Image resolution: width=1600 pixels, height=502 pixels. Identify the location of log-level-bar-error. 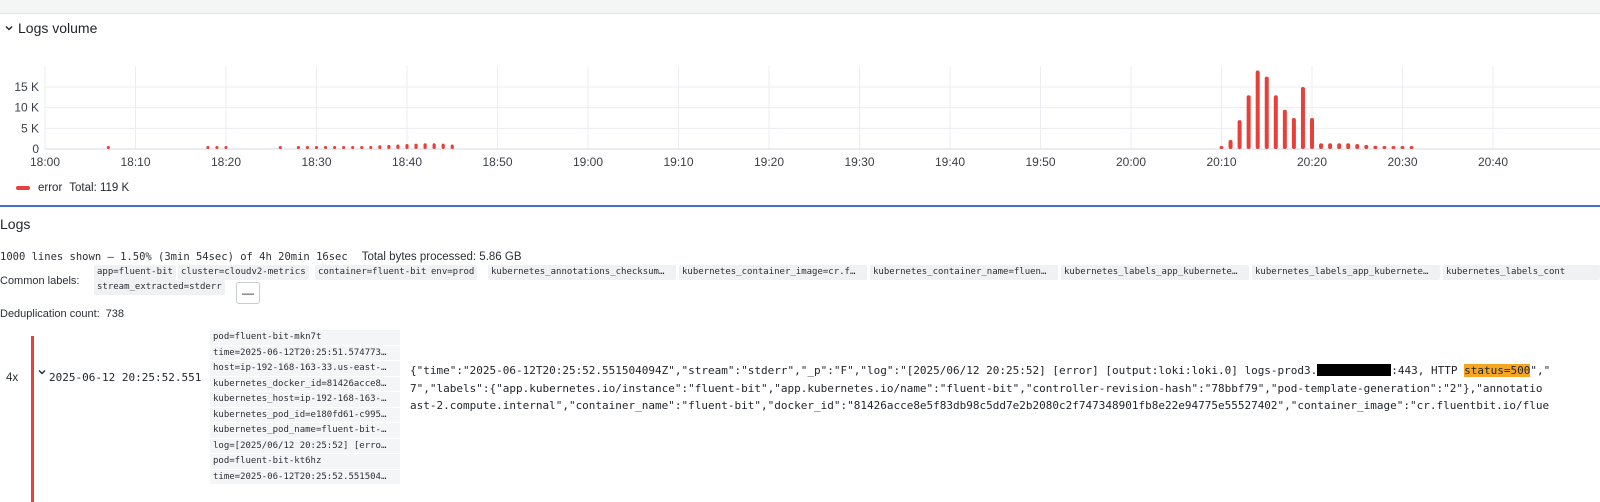
(32, 419).